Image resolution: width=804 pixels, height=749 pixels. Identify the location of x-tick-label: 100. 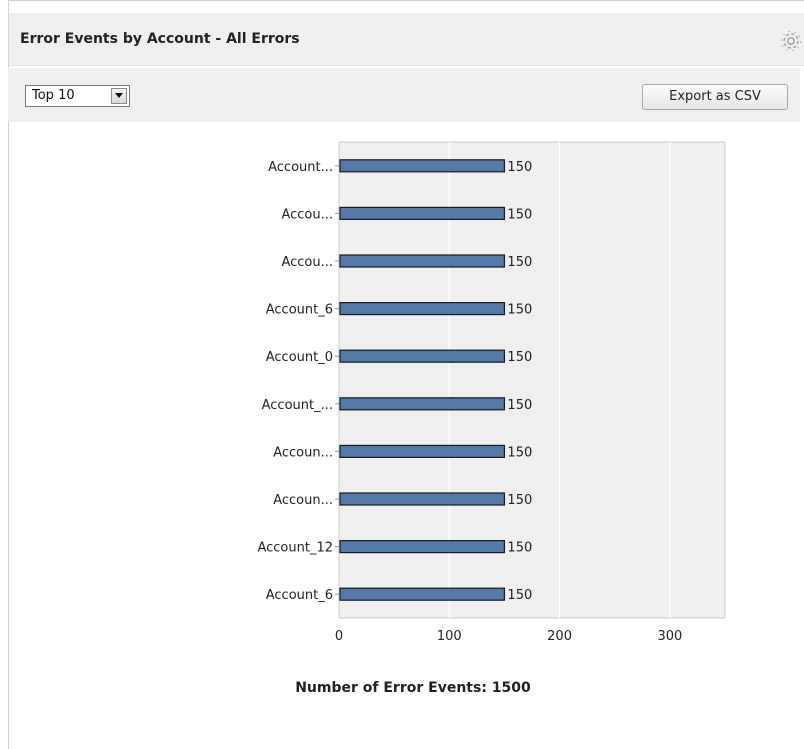
(449, 636).